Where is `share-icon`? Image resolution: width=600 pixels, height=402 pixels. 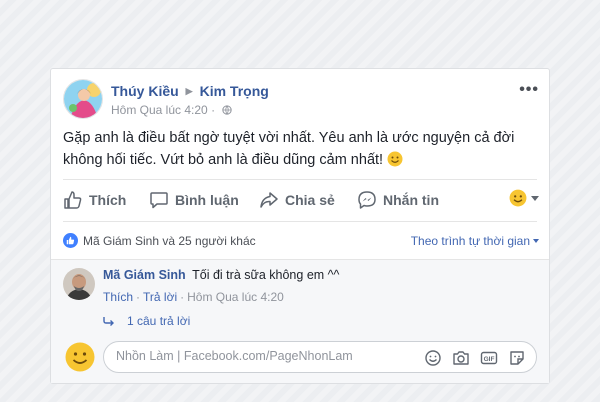 share-icon is located at coordinates (269, 200).